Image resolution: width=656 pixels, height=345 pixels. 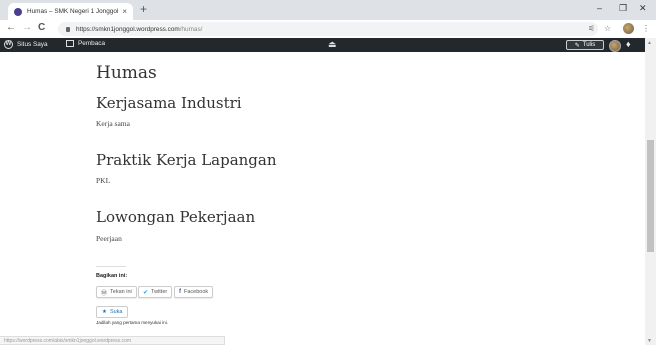 What do you see at coordinates (623, 8) in the screenshot?
I see `window-maximize-button: ❐` at bounding box center [623, 8].